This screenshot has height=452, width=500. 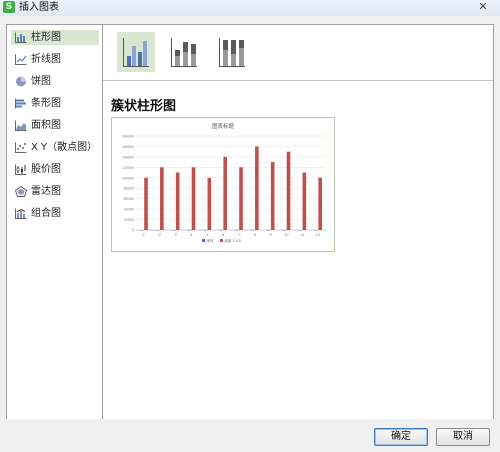 What do you see at coordinates (41, 81) in the screenshot?
I see `sidebar-item-label: 饼图` at bounding box center [41, 81].